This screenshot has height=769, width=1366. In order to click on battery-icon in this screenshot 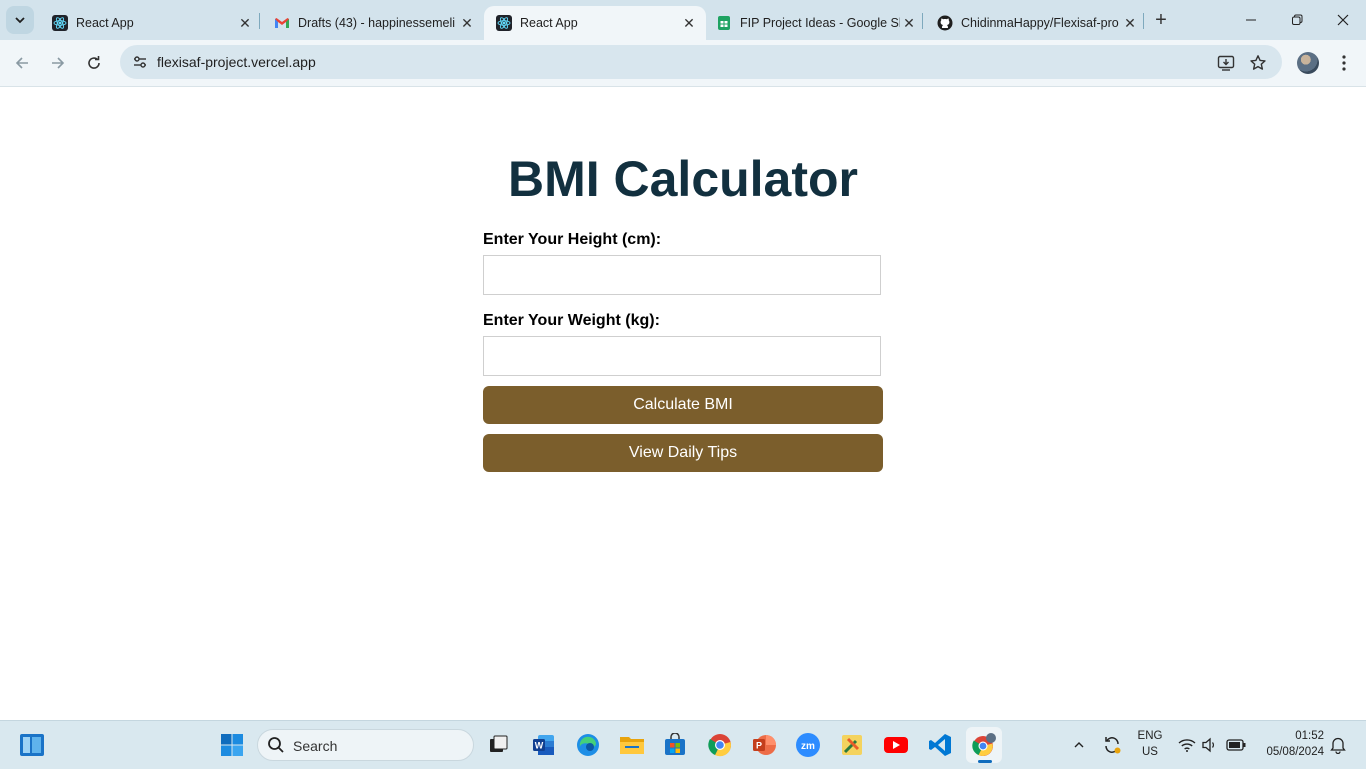, I will do `click(1236, 745)`.